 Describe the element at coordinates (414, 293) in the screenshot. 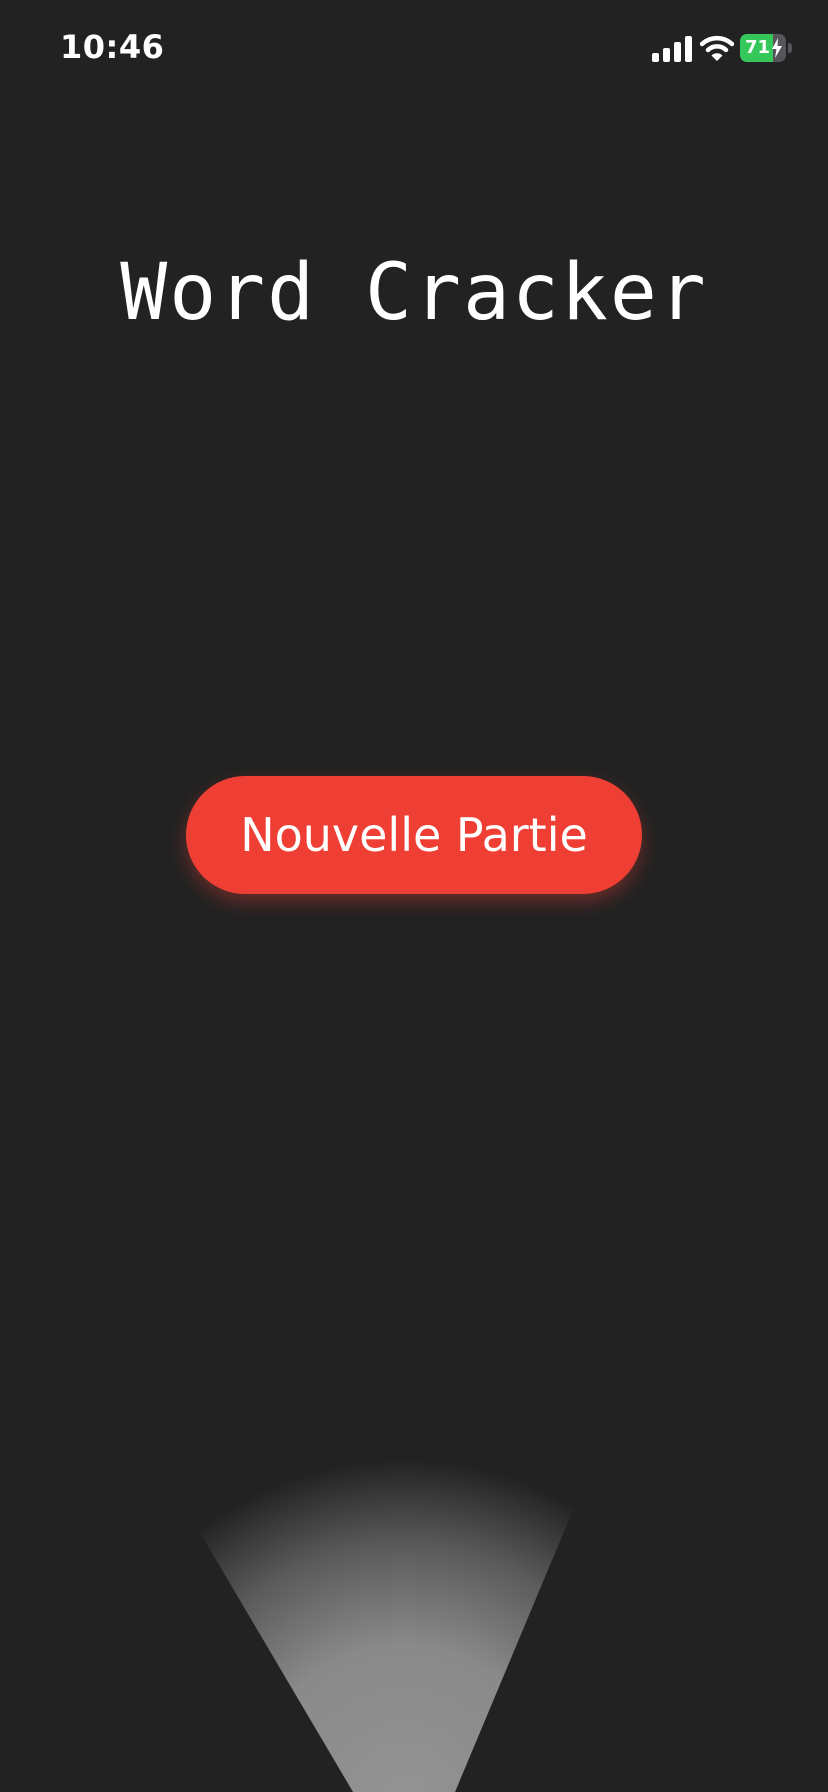

I see `app-title: Word Cracker` at that location.